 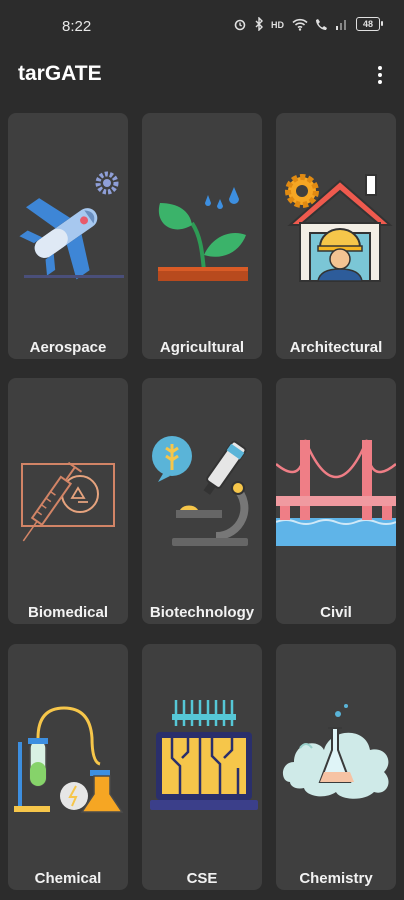 I want to click on card-label: Biomedical, so click(x=68, y=612).